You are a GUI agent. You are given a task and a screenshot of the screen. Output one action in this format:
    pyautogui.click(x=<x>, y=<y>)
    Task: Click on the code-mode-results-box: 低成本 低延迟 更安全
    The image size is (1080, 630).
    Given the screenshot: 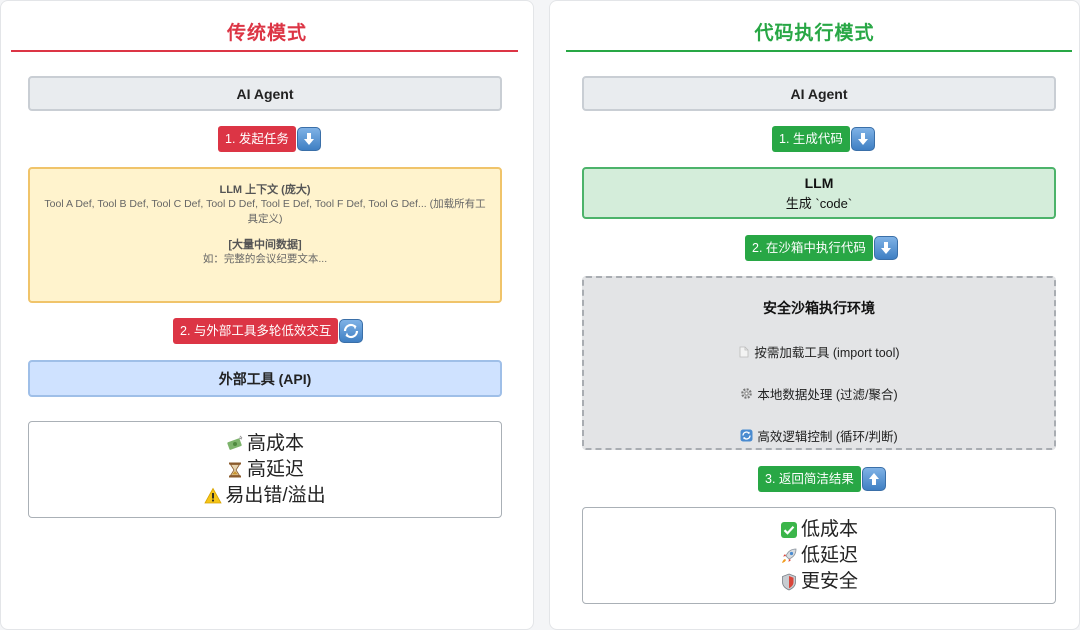 What is the action you would take?
    pyautogui.click(x=819, y=555)
    